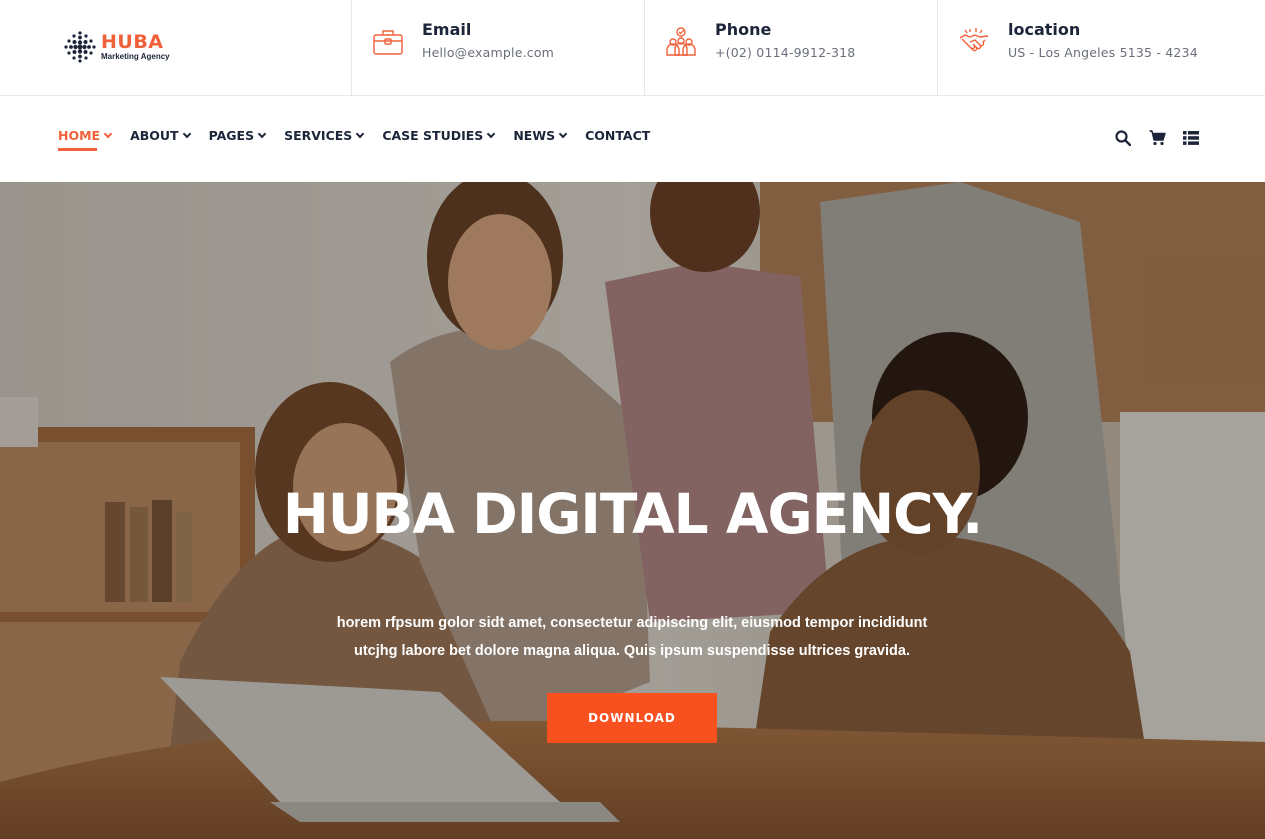  What do you see at coordinates (632, 718) in the screenshot?
I see `download-button: DOWNLOAD` at bounding box center [632, 718].